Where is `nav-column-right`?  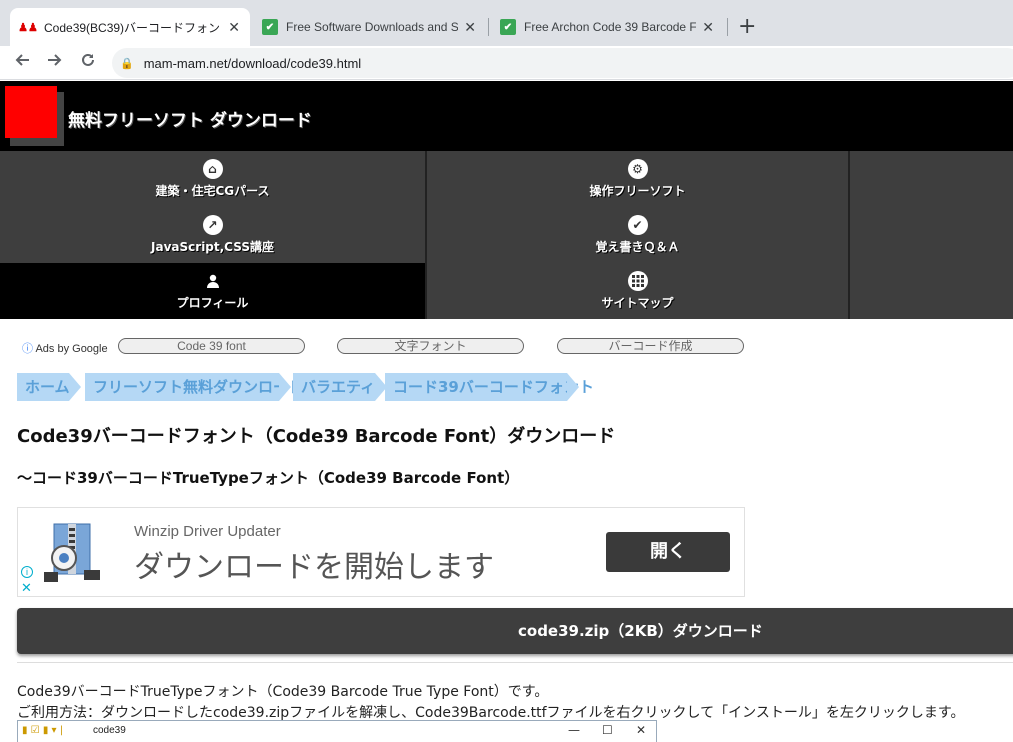 nav-column-right is located at coordinates (931, 235).